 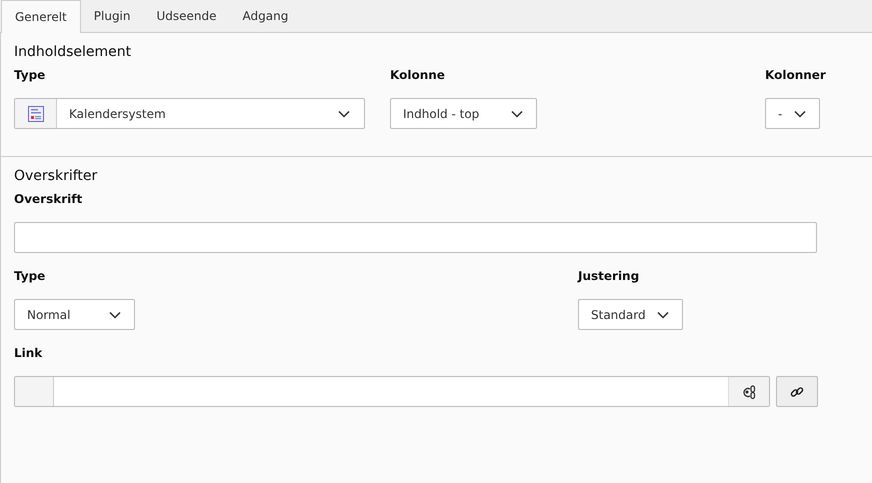 I want to click on select-field: Kalendersystem, so click(x=189, y=113).